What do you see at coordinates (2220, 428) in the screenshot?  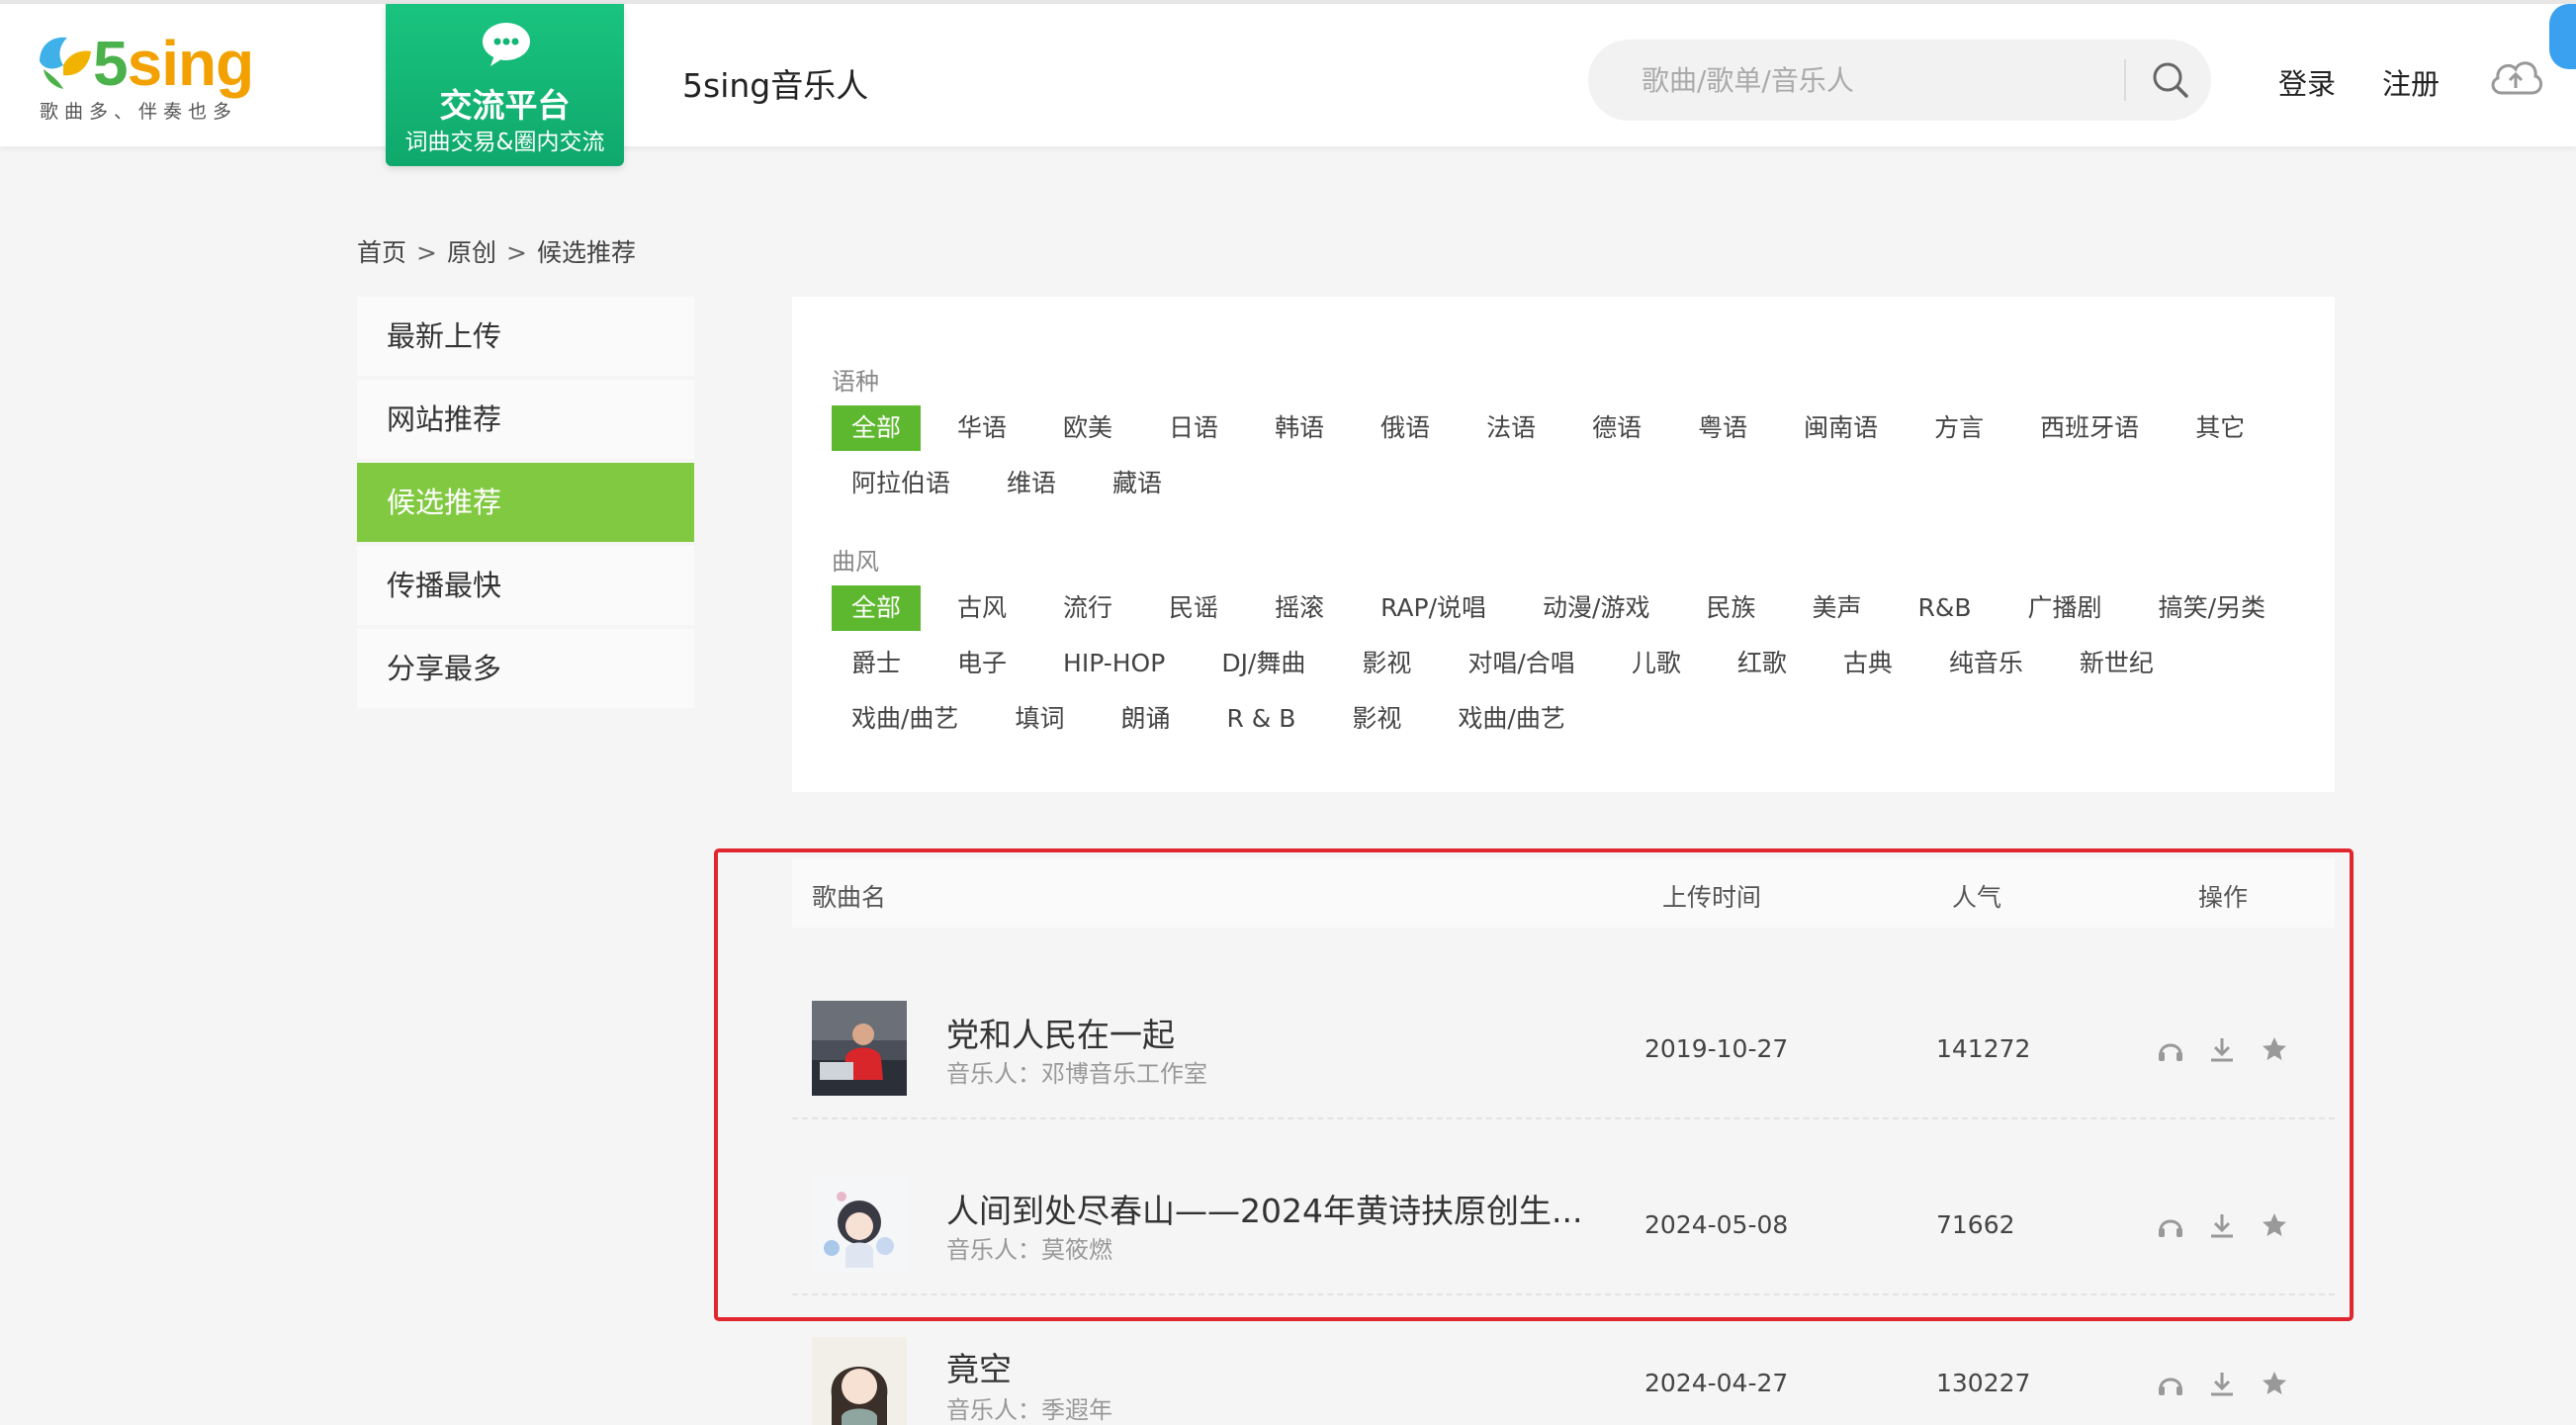 I see `language-tag: 其它` at bounding box center [2220, 428].